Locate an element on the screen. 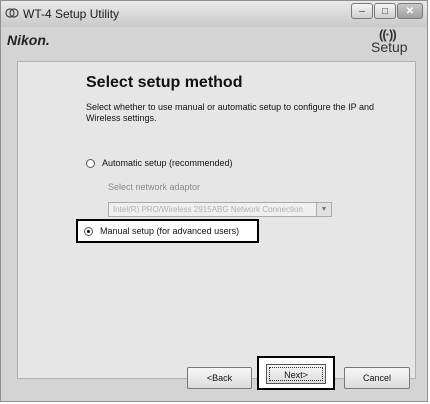 The image size is (430, 404). page-title: Select setup method is located at coordinates (164, 82).